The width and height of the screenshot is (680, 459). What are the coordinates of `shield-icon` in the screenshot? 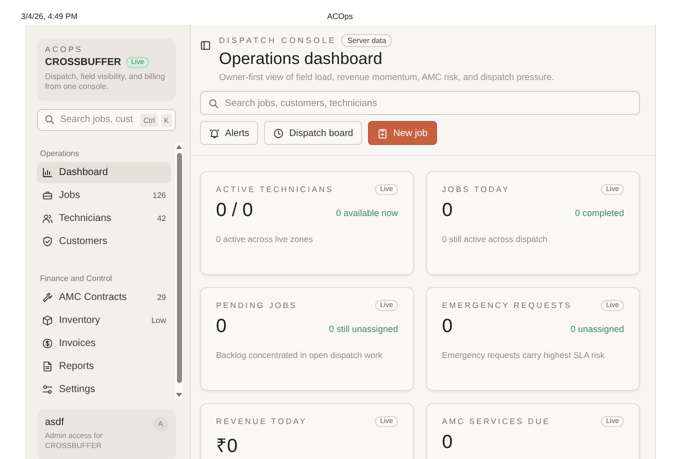 It's located at (47, 241).